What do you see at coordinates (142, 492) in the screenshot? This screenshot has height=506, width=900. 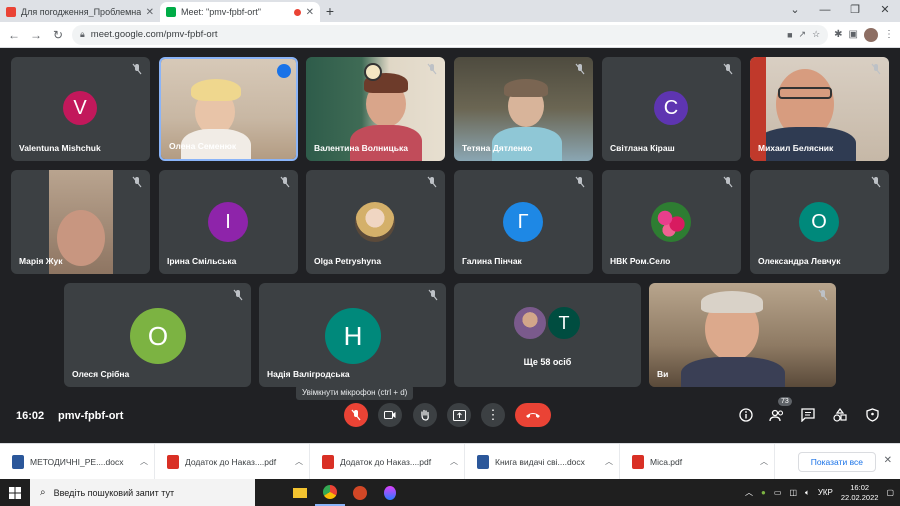 I see `taskbar-search: ⌕ Введіть пошуковий запит тут` at bounding box center [142, 492].